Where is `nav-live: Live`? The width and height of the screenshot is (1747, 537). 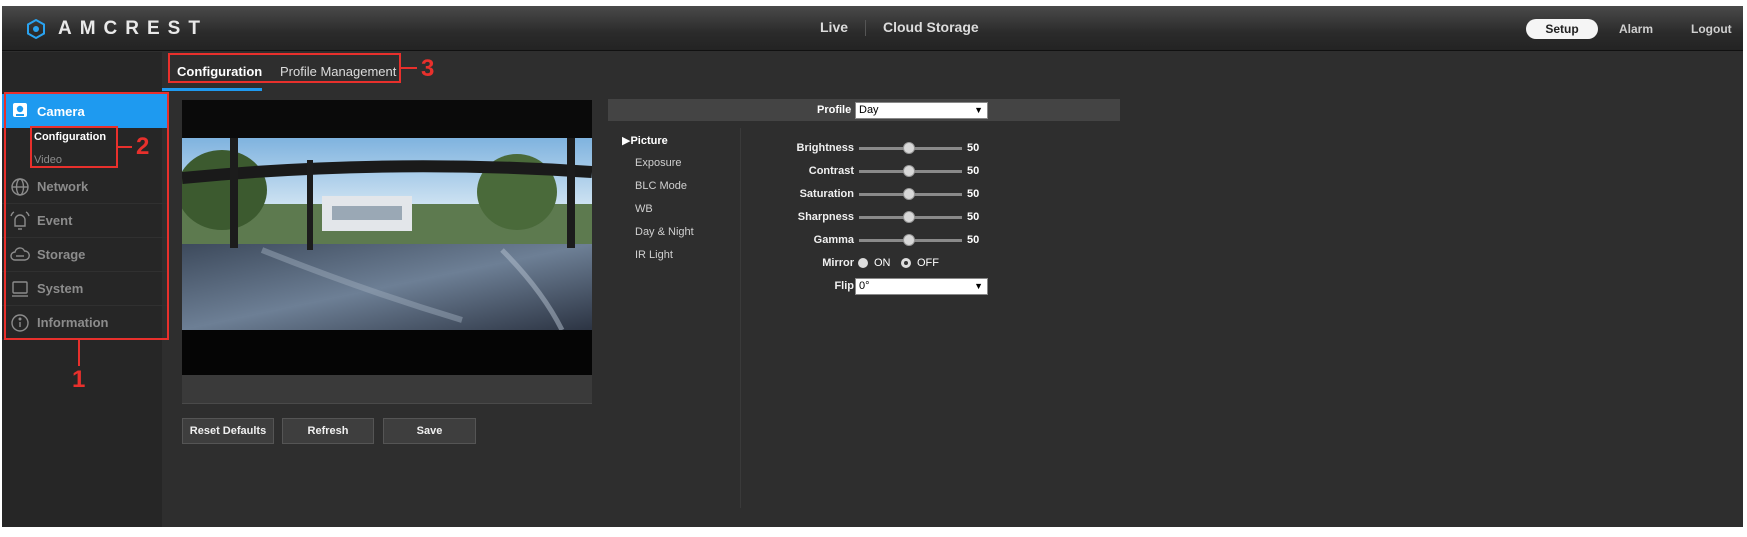
nav-live: Live is located at coordinates (834, 27).